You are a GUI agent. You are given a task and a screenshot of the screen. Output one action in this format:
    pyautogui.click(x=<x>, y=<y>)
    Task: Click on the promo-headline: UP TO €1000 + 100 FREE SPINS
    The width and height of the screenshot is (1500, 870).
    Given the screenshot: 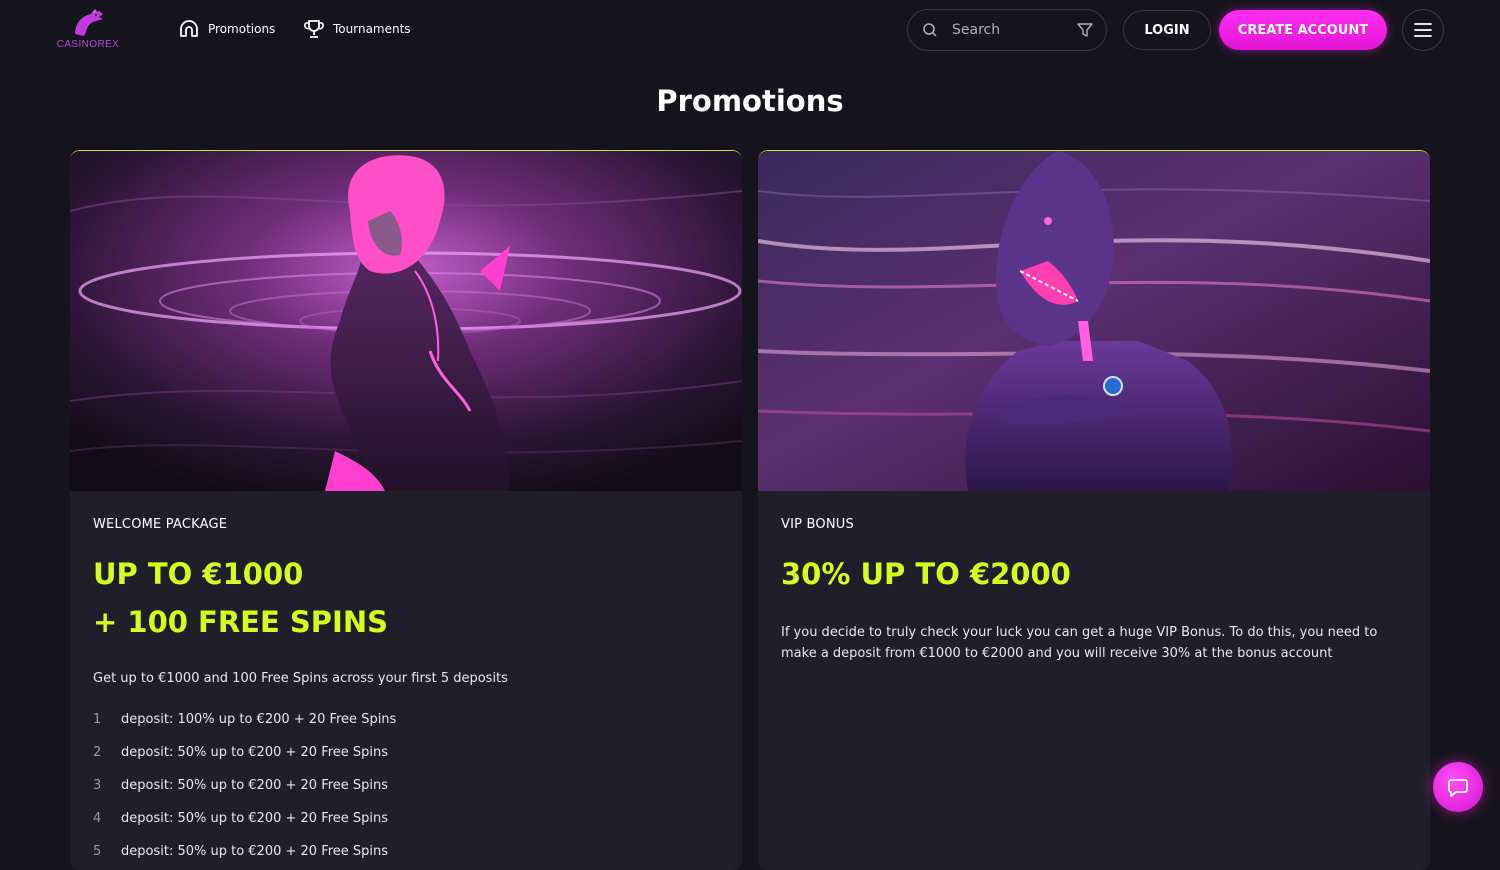 What is the action you would take?
    pyautogui.click(x=408, y=598)
    